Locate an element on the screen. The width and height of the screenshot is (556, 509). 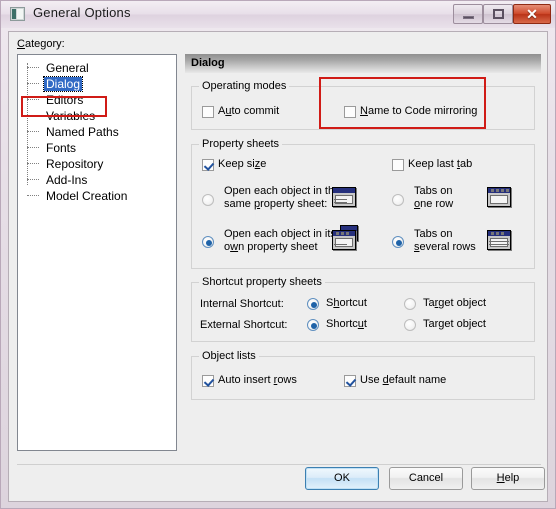
tree-item-repository: Repository is located at coordinates (97, 164).